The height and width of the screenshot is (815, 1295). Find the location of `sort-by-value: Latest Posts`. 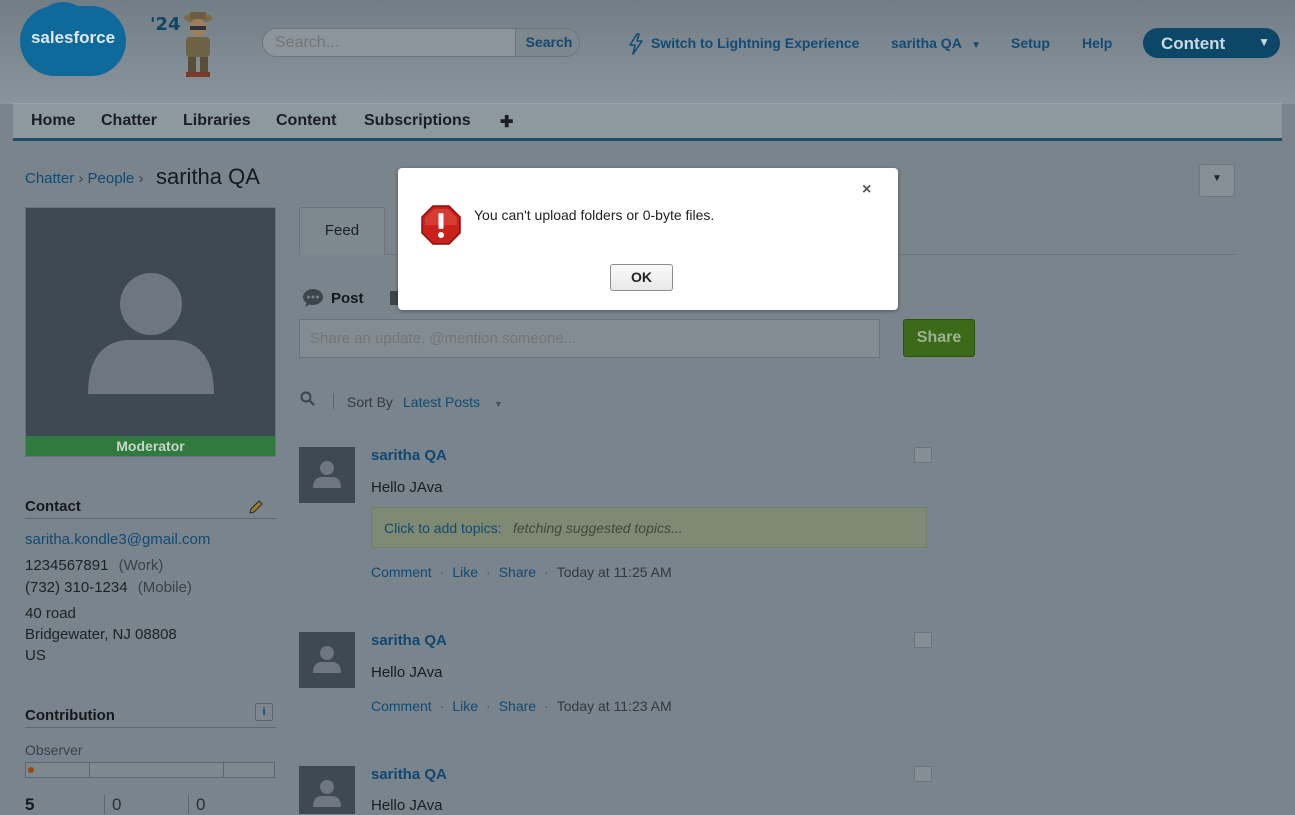

sort-by-value: Latest Posts is located at coordinates (442, 402).